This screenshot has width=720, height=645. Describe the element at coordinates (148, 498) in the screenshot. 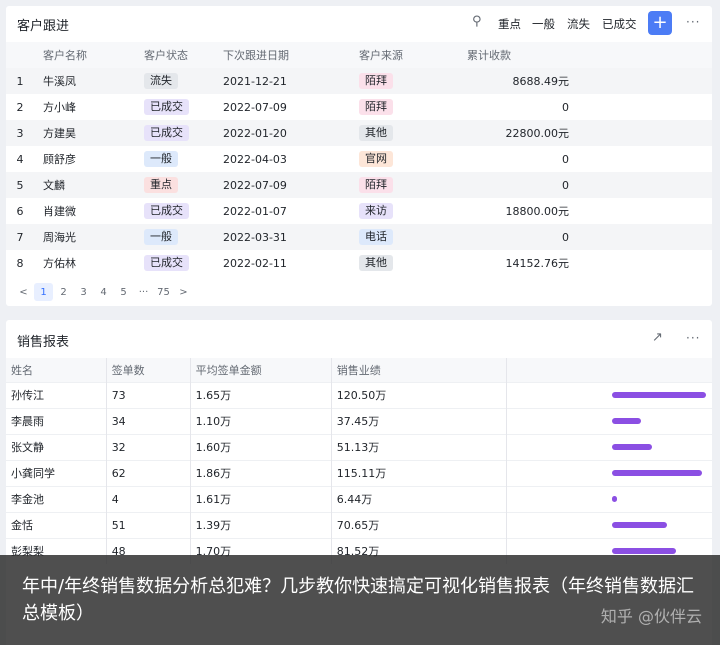

I see `deal-count: 4` at that location.